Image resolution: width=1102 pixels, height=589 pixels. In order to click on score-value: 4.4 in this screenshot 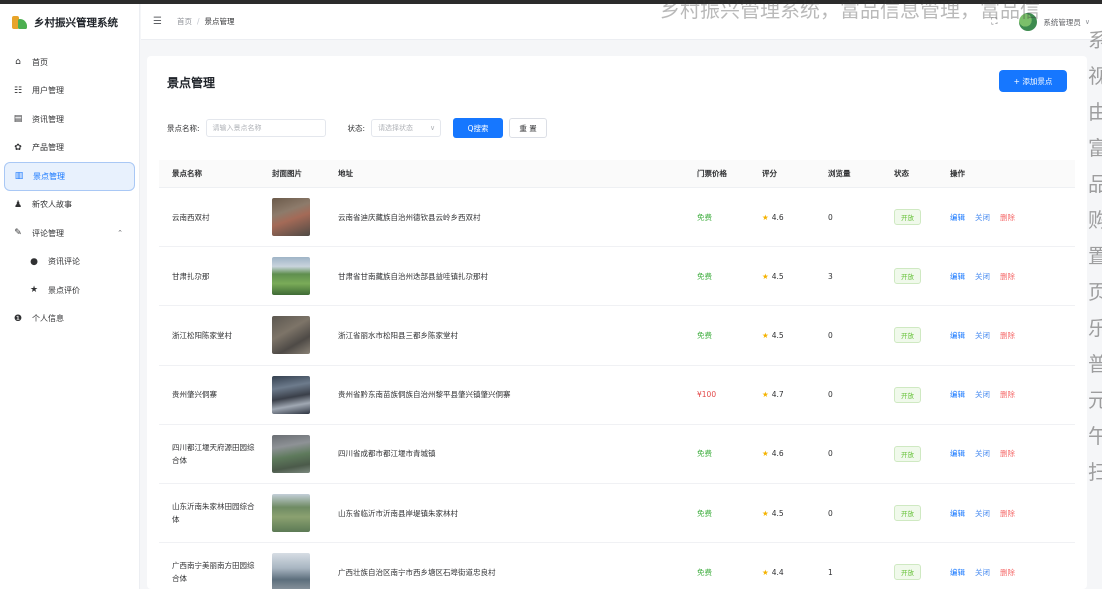, I will do `click(777, 572)`.